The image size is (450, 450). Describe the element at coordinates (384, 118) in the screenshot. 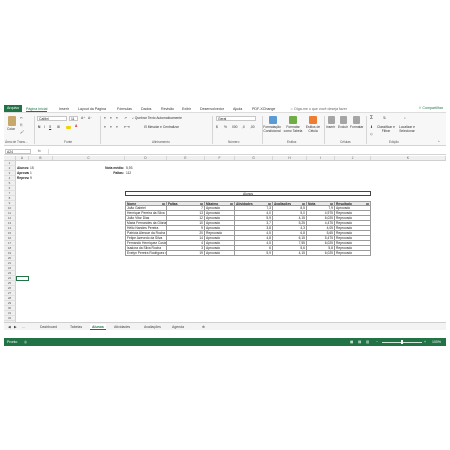

I see `sort-filter-icon: ⇅` at that location.